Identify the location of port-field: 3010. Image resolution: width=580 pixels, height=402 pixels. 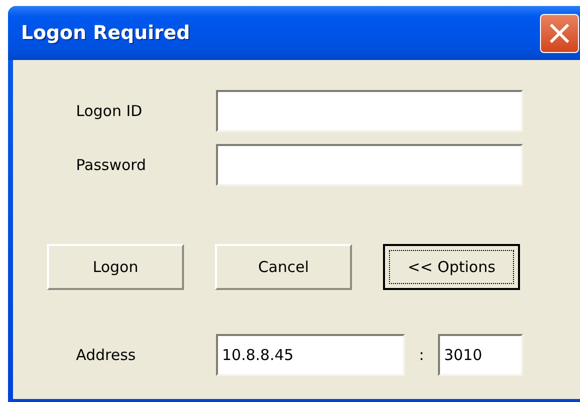
(480, 355).